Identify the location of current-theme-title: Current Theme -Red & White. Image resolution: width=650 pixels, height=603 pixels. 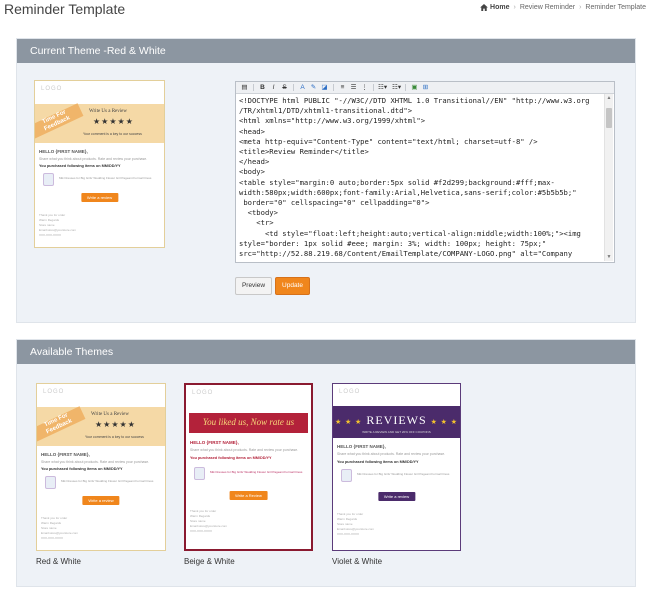
(326, 51).